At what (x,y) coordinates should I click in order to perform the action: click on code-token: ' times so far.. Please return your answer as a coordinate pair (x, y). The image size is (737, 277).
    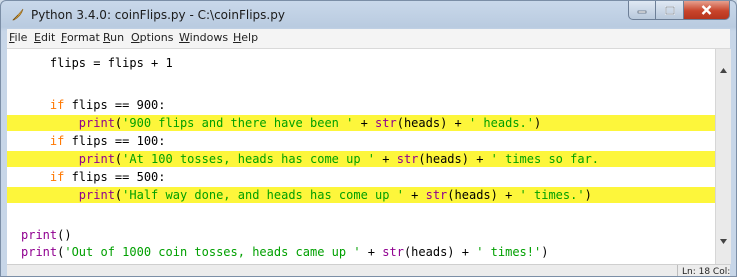
    Looking at the image, I should click on (545, 159).